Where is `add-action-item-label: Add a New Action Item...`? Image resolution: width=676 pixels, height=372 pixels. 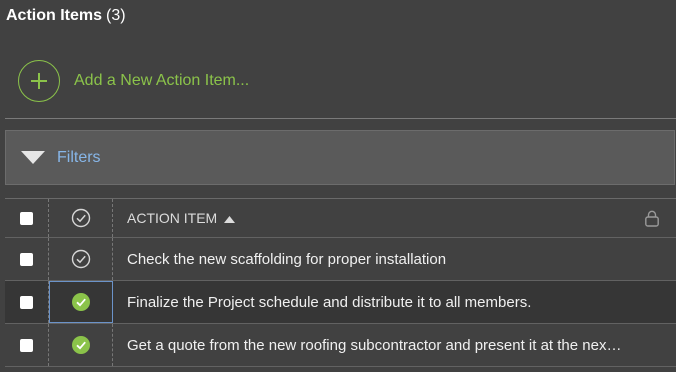 add-action-item-label: Add a New Action Item... is located at coordinates (161, 81).